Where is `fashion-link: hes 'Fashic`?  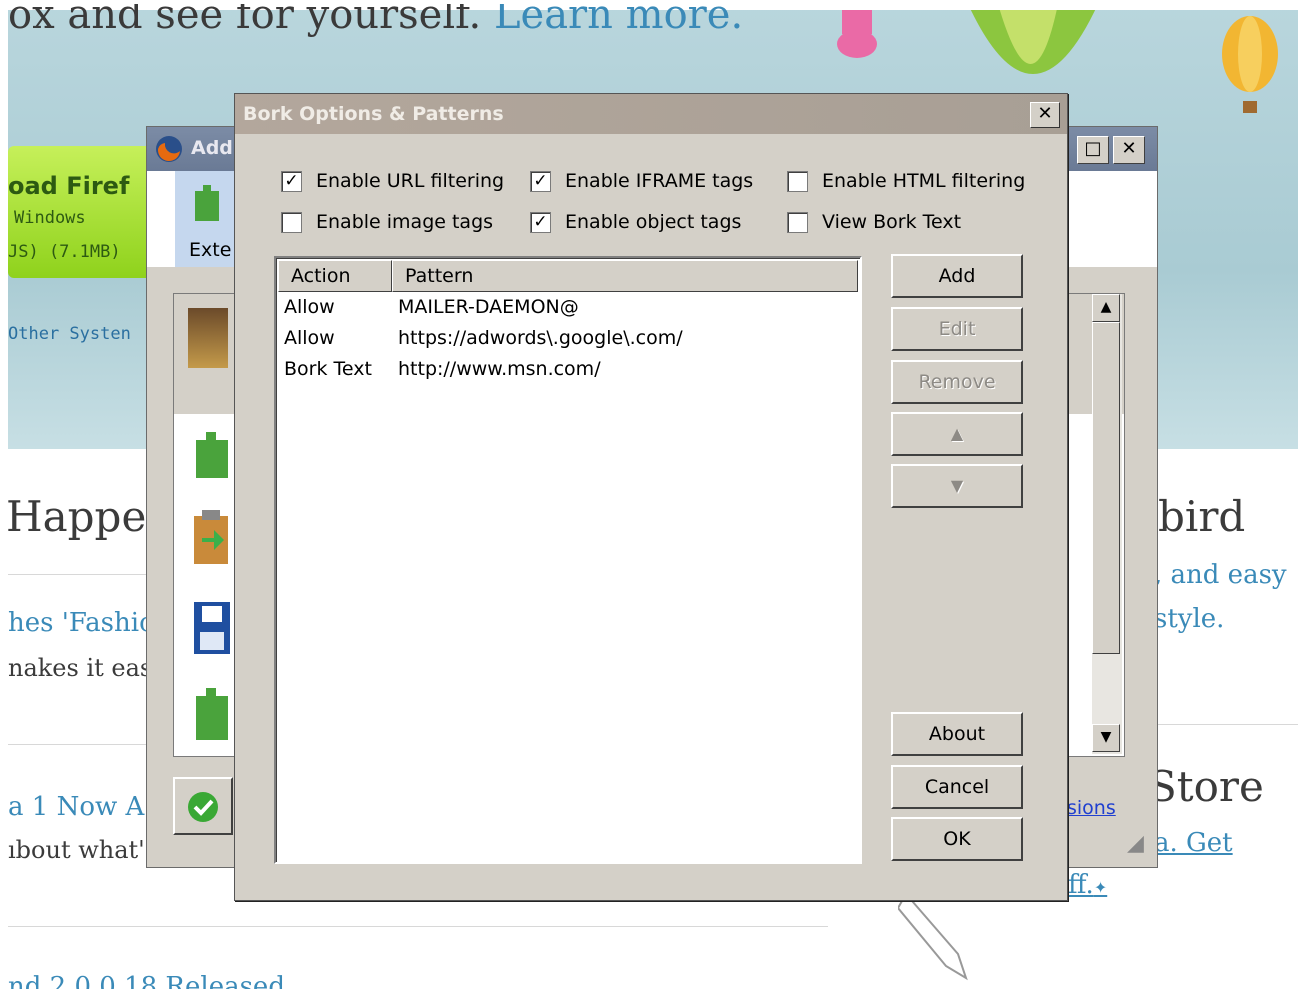 fashion-link: hes 'Fashic is located at coordinates (81, 623).